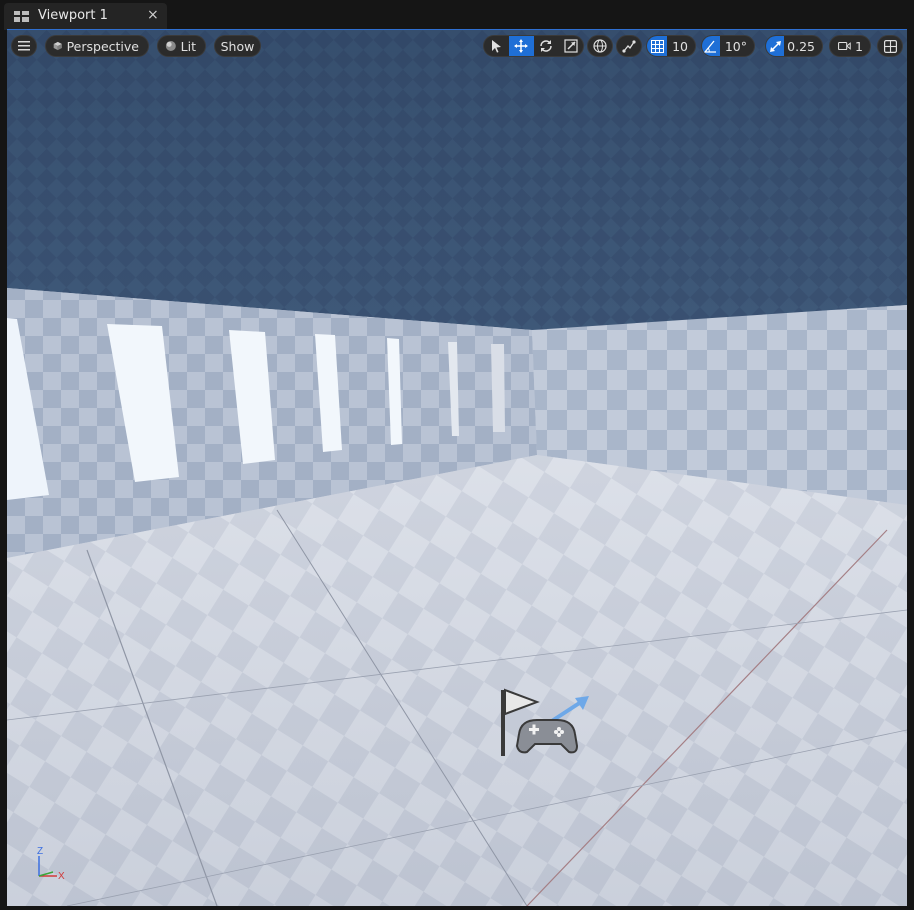  I want to click on scale-snap-toggle, so click(775, 46).